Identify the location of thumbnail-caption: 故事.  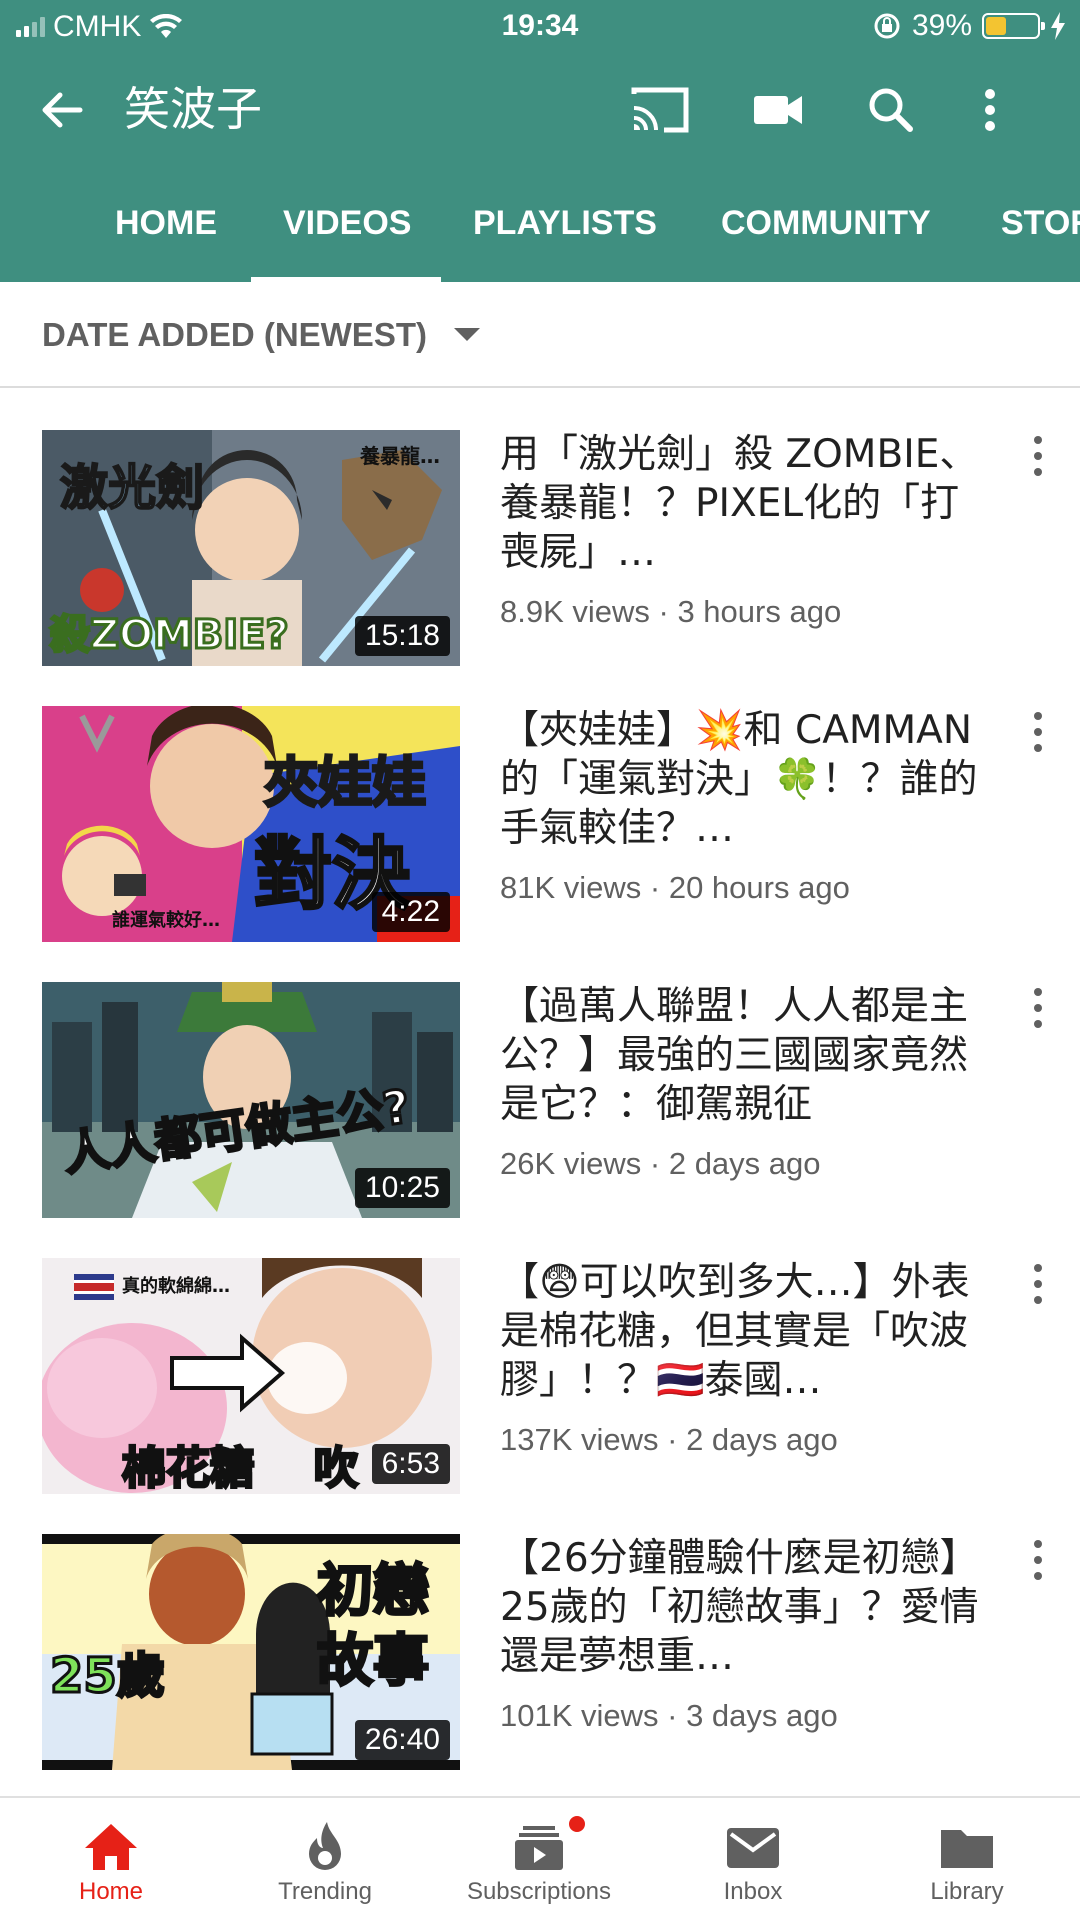
(373, 1662).